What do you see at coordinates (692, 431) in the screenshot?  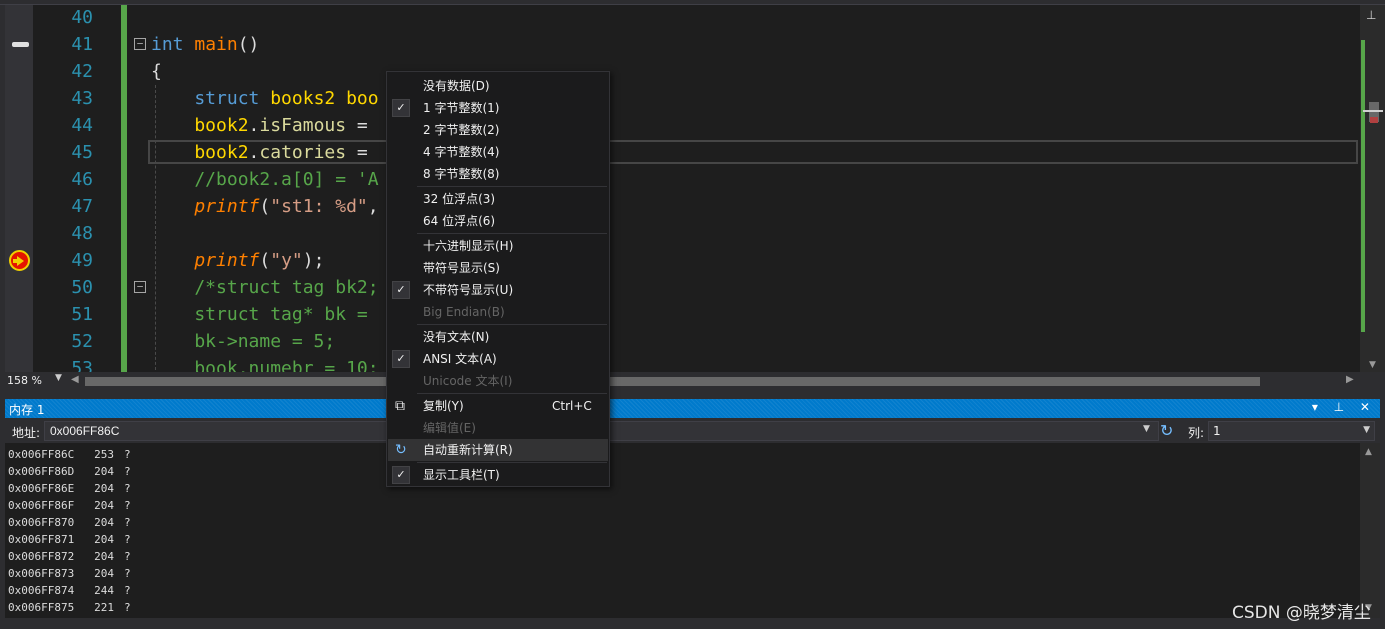 I see `memory-toolbar: 地址: 0x006FF86C ▼ ↻ 列: 1 ▼` at bounding box center [692, 431].